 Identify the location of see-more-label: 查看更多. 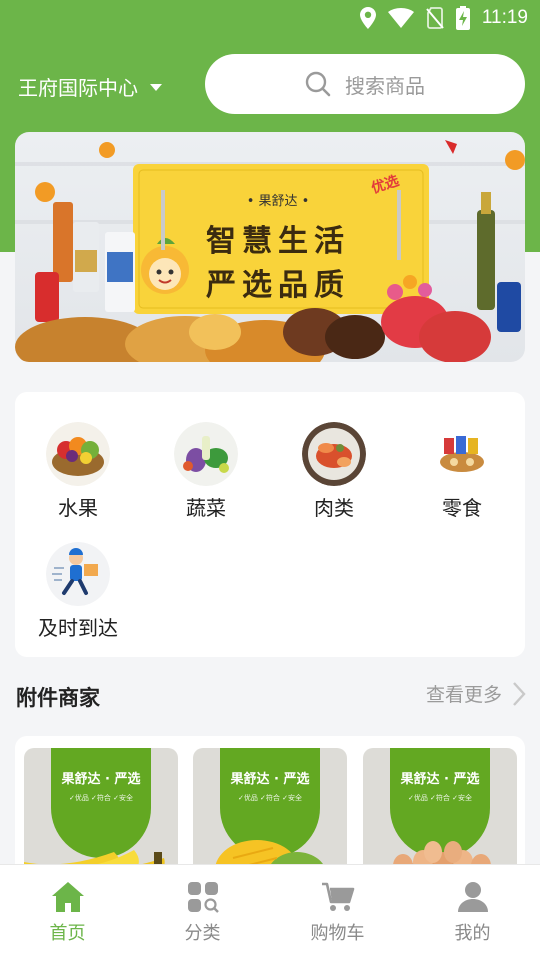
(463, 695).